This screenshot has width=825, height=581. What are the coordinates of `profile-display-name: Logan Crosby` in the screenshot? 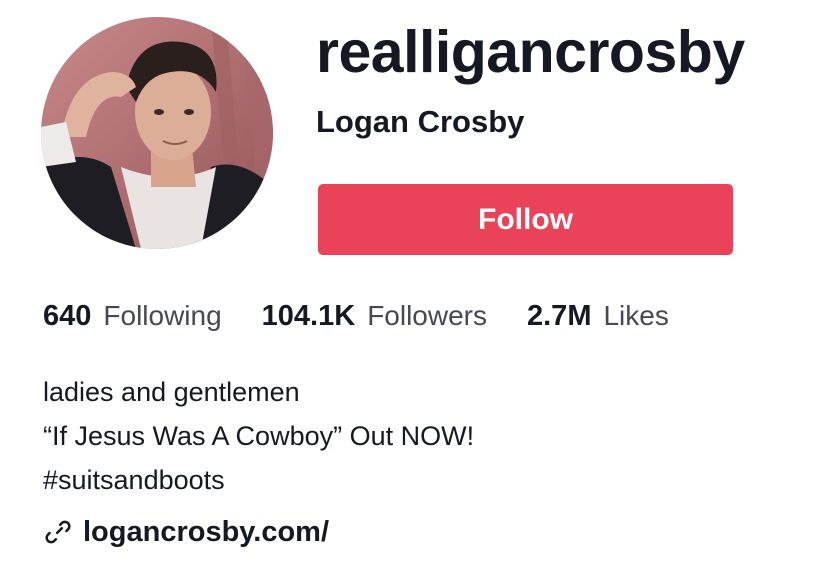 It's located at (420, 121).